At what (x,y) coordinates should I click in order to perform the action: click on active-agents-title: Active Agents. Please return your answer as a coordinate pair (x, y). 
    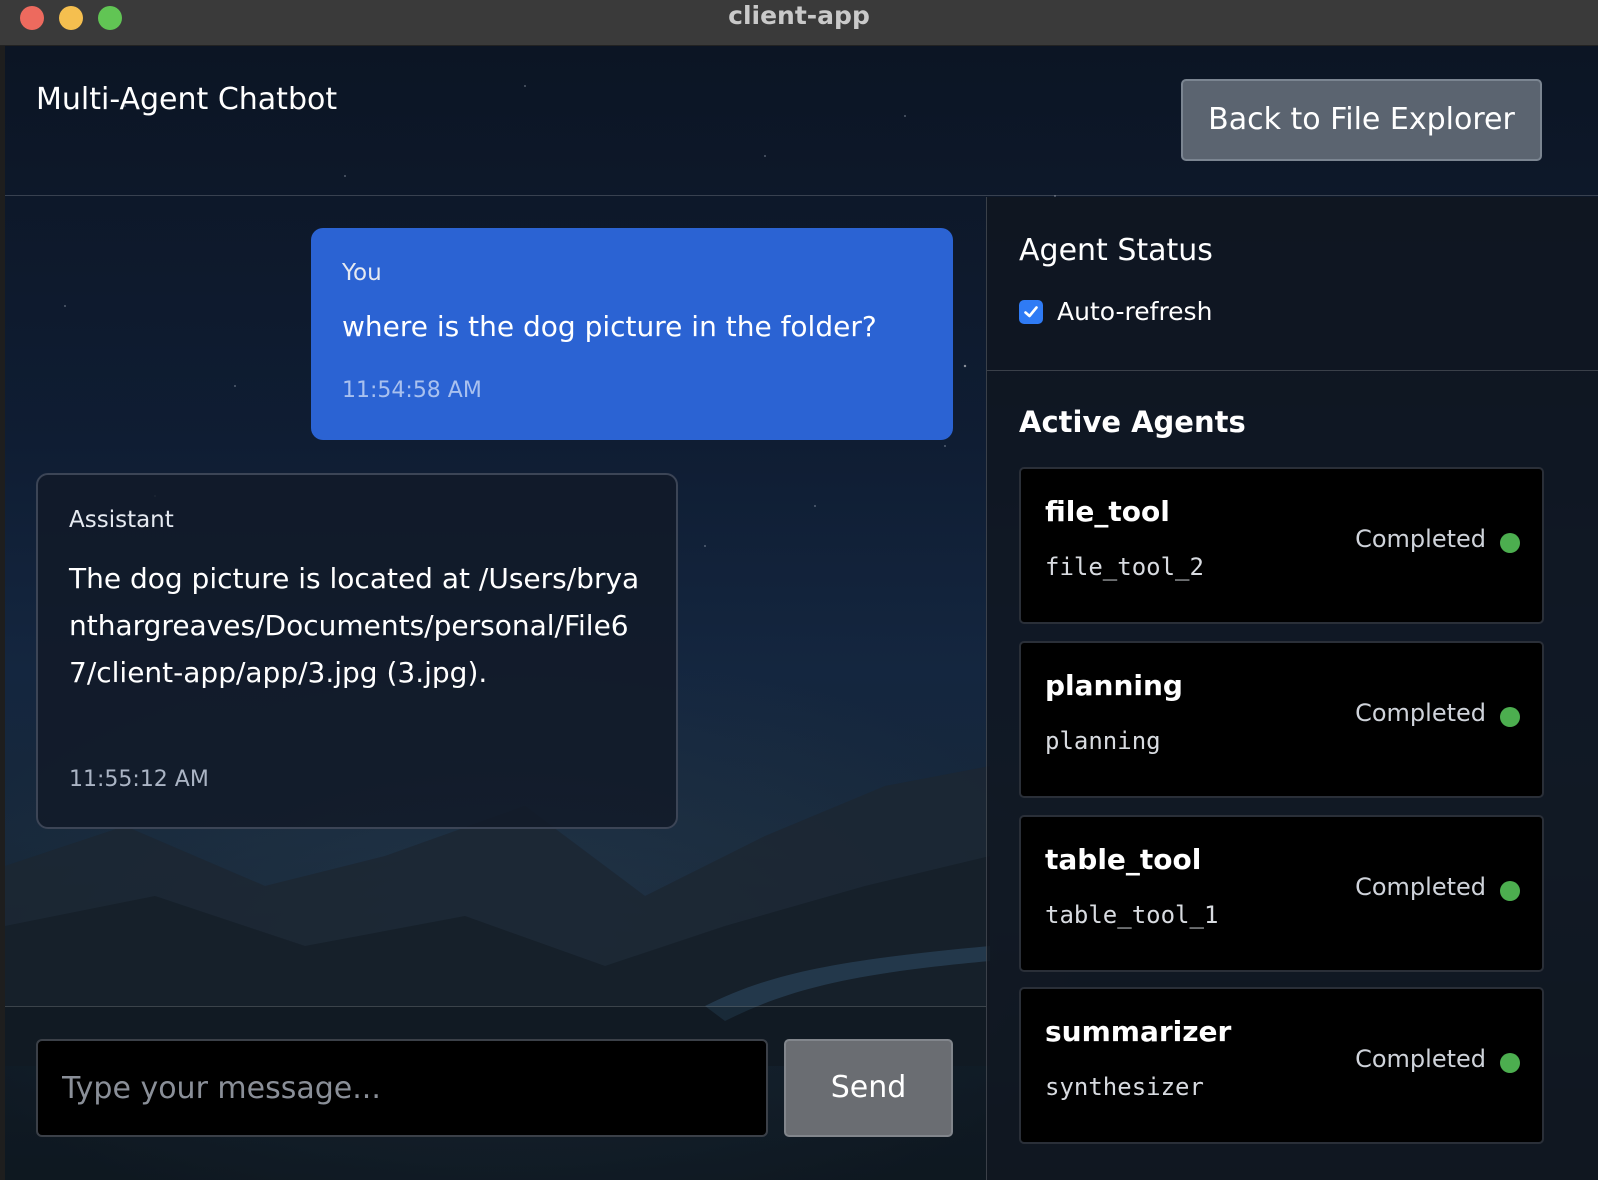
    Looking at the image, I should click on (1132, 422).